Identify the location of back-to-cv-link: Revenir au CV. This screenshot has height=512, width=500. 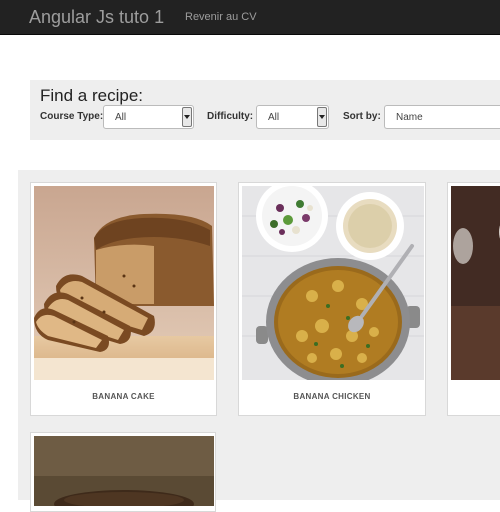
(221, 17).